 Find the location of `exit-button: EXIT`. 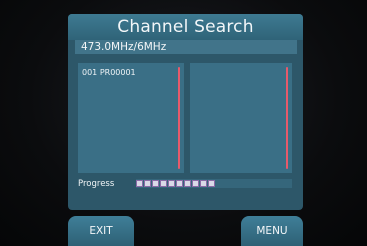

exit-button: EXIT is located at coordinates (101, 231).